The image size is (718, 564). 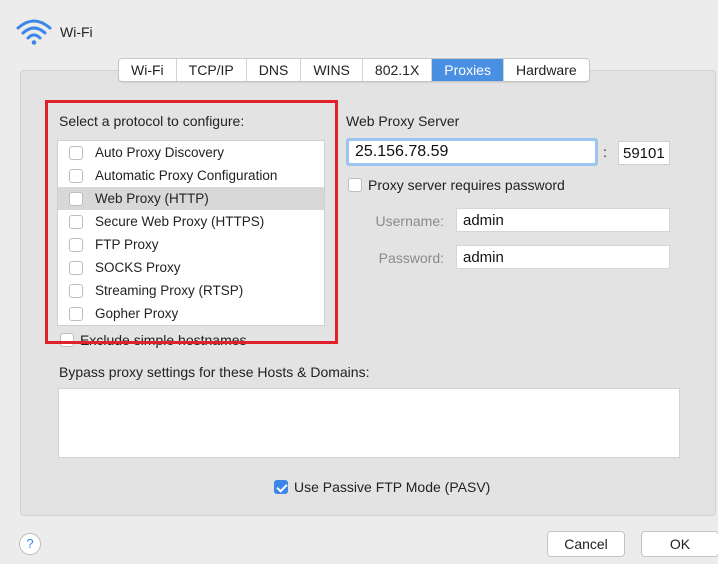 I want to click on passive-ftp-option: Use Passive FTP Mode (PASV), so click(x=382, y=487).